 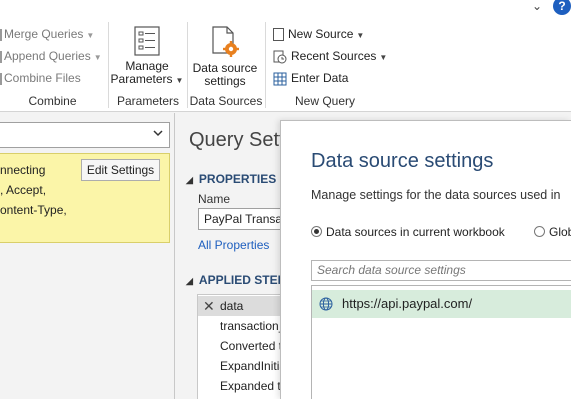 What do you see at coordinates (562, 7) in the screenshot?
I see `help-icon: ?` at bounding box center [562, 7].